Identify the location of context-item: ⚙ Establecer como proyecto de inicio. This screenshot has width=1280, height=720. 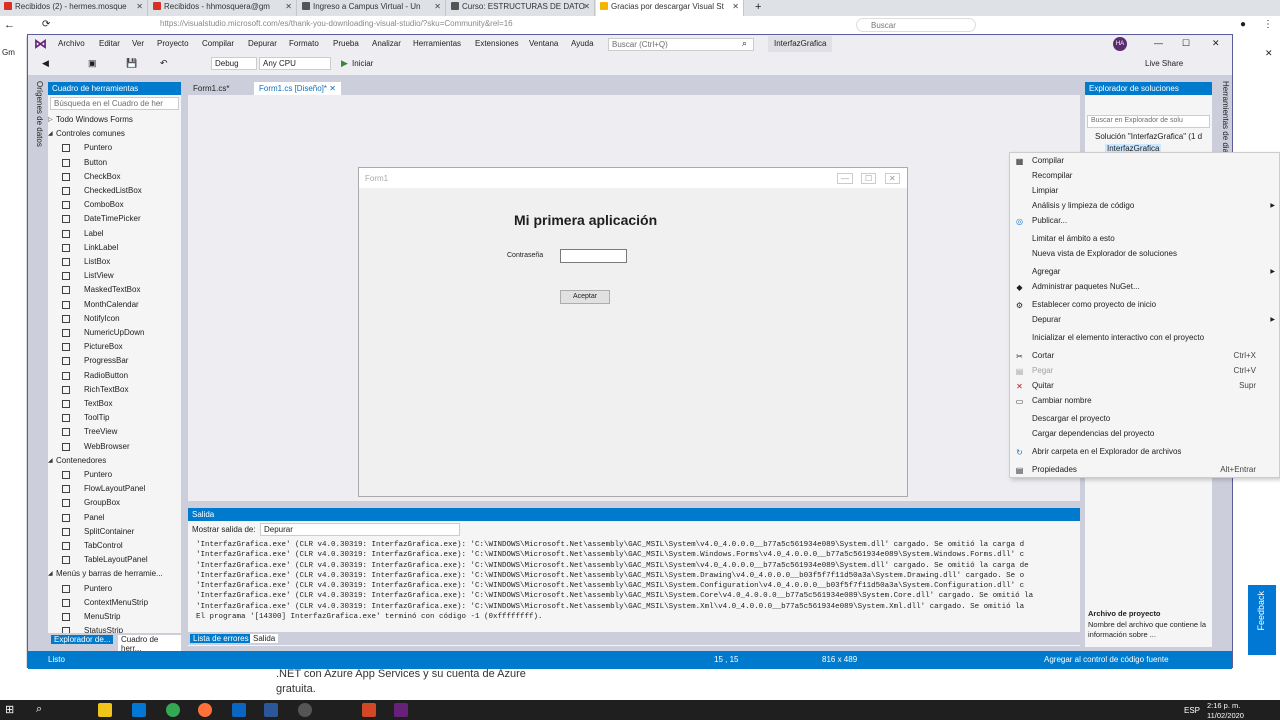
(1145, 305).